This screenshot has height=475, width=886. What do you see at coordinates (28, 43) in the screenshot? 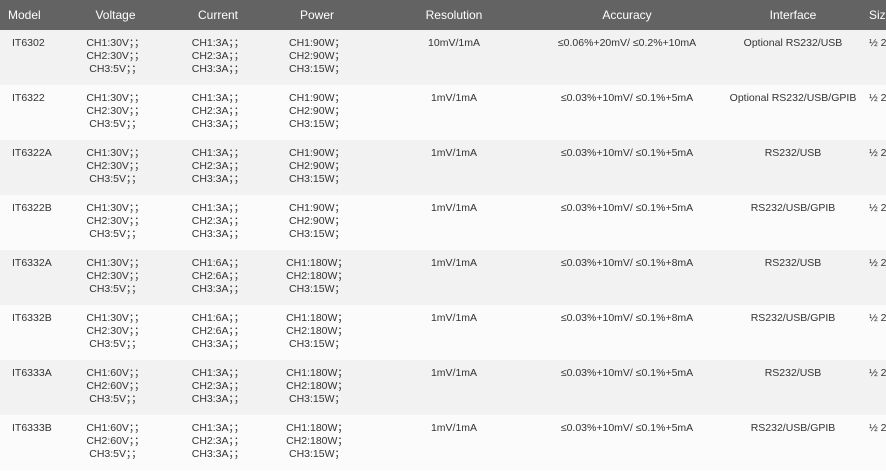
I see `cell-model: IT6302` at bounding box center [28, 43].